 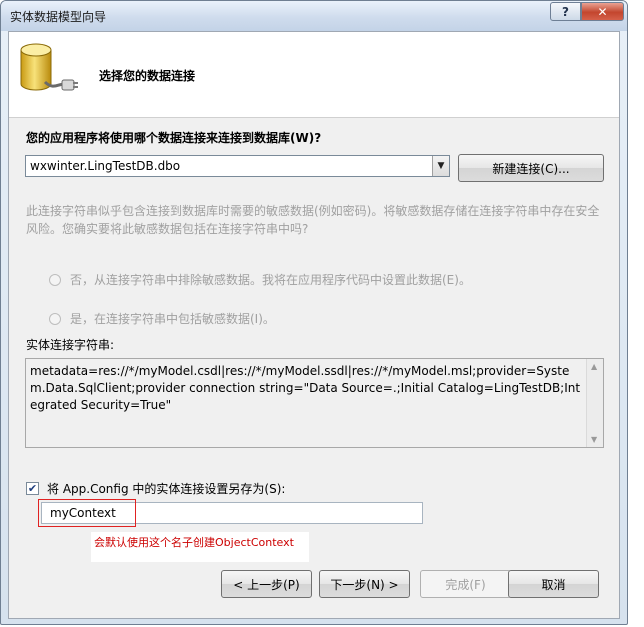 I want to click on cancel-button: 取消, so click(x=553, y=584).